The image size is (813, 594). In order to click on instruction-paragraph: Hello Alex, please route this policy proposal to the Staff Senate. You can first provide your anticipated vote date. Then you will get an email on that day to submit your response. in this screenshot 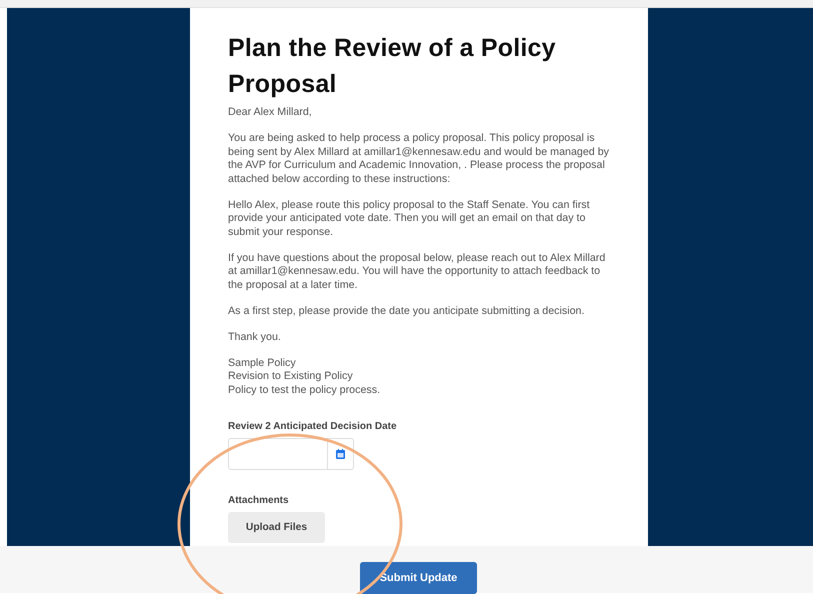, I will do `click(409, 218)`.